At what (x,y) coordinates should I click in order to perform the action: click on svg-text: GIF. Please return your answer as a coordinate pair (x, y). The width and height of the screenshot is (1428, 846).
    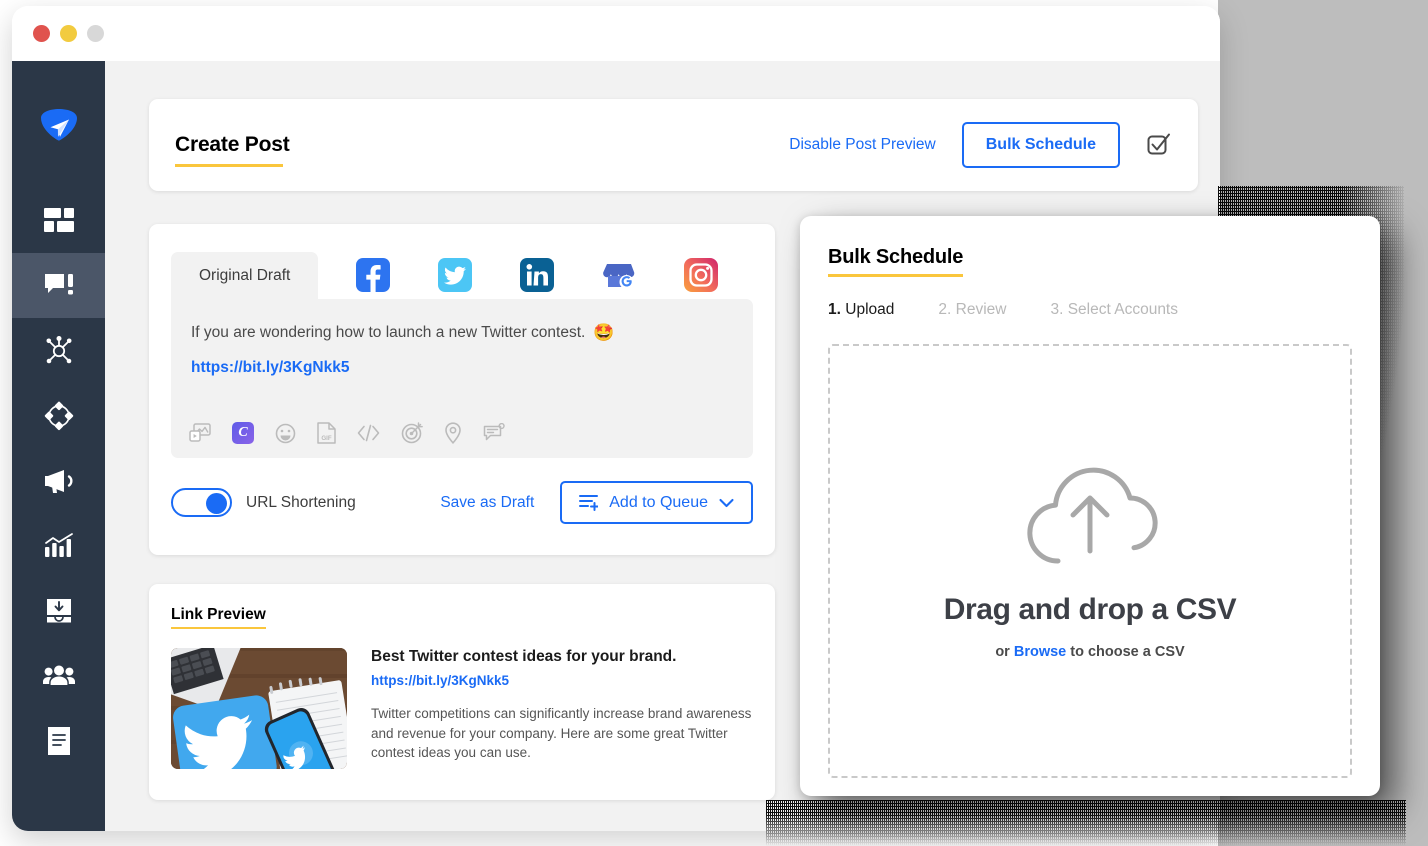
    Looking at the image, I should click on (326, 438).